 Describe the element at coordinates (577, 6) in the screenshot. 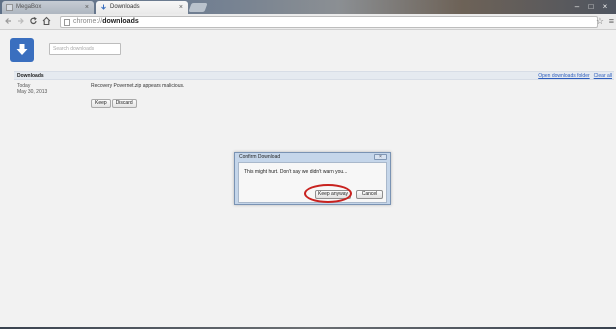

I see `minimize-button: –` at that location.